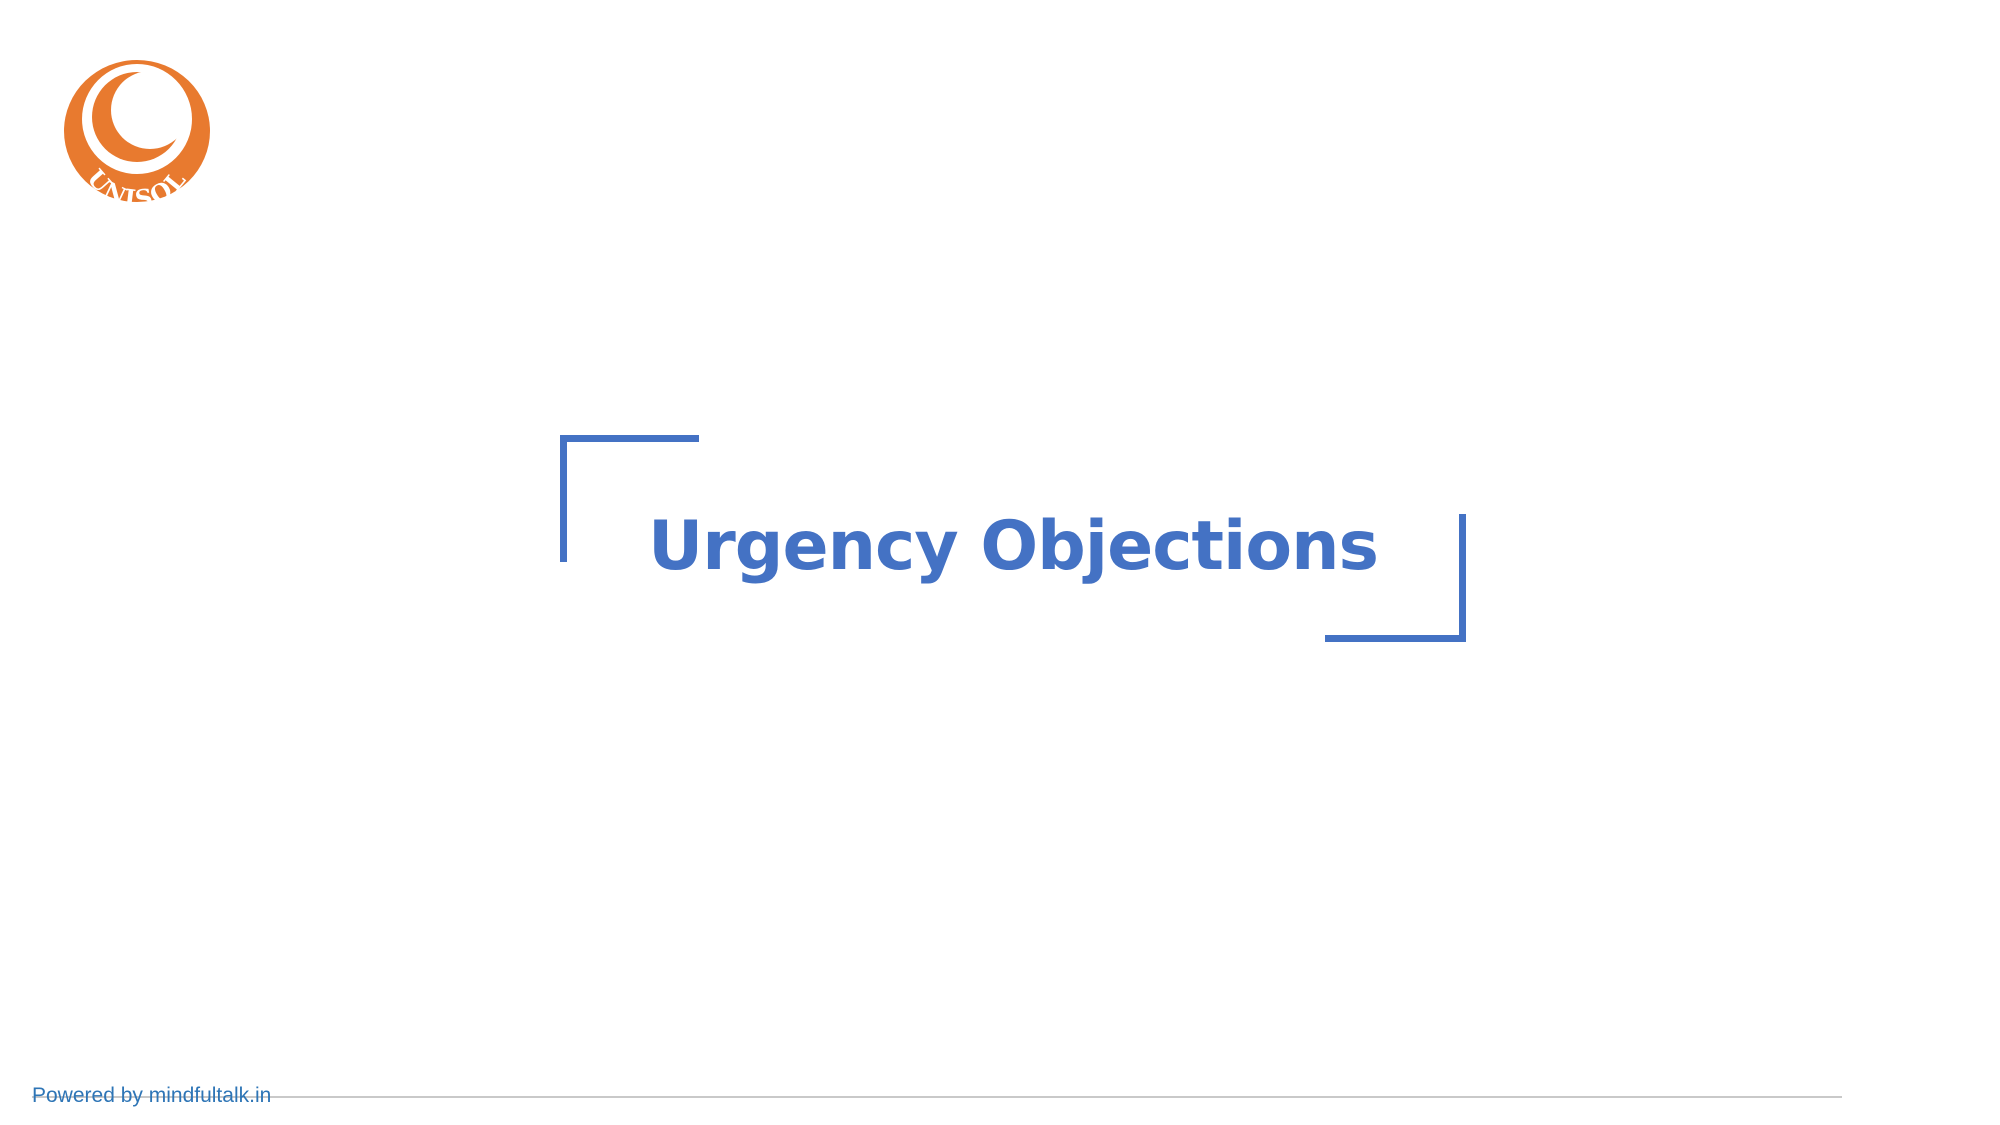  What do you see at coordinates (937, 1097) in the screenshot?
I see `footer-divider` at bounding box center [937, 1097].